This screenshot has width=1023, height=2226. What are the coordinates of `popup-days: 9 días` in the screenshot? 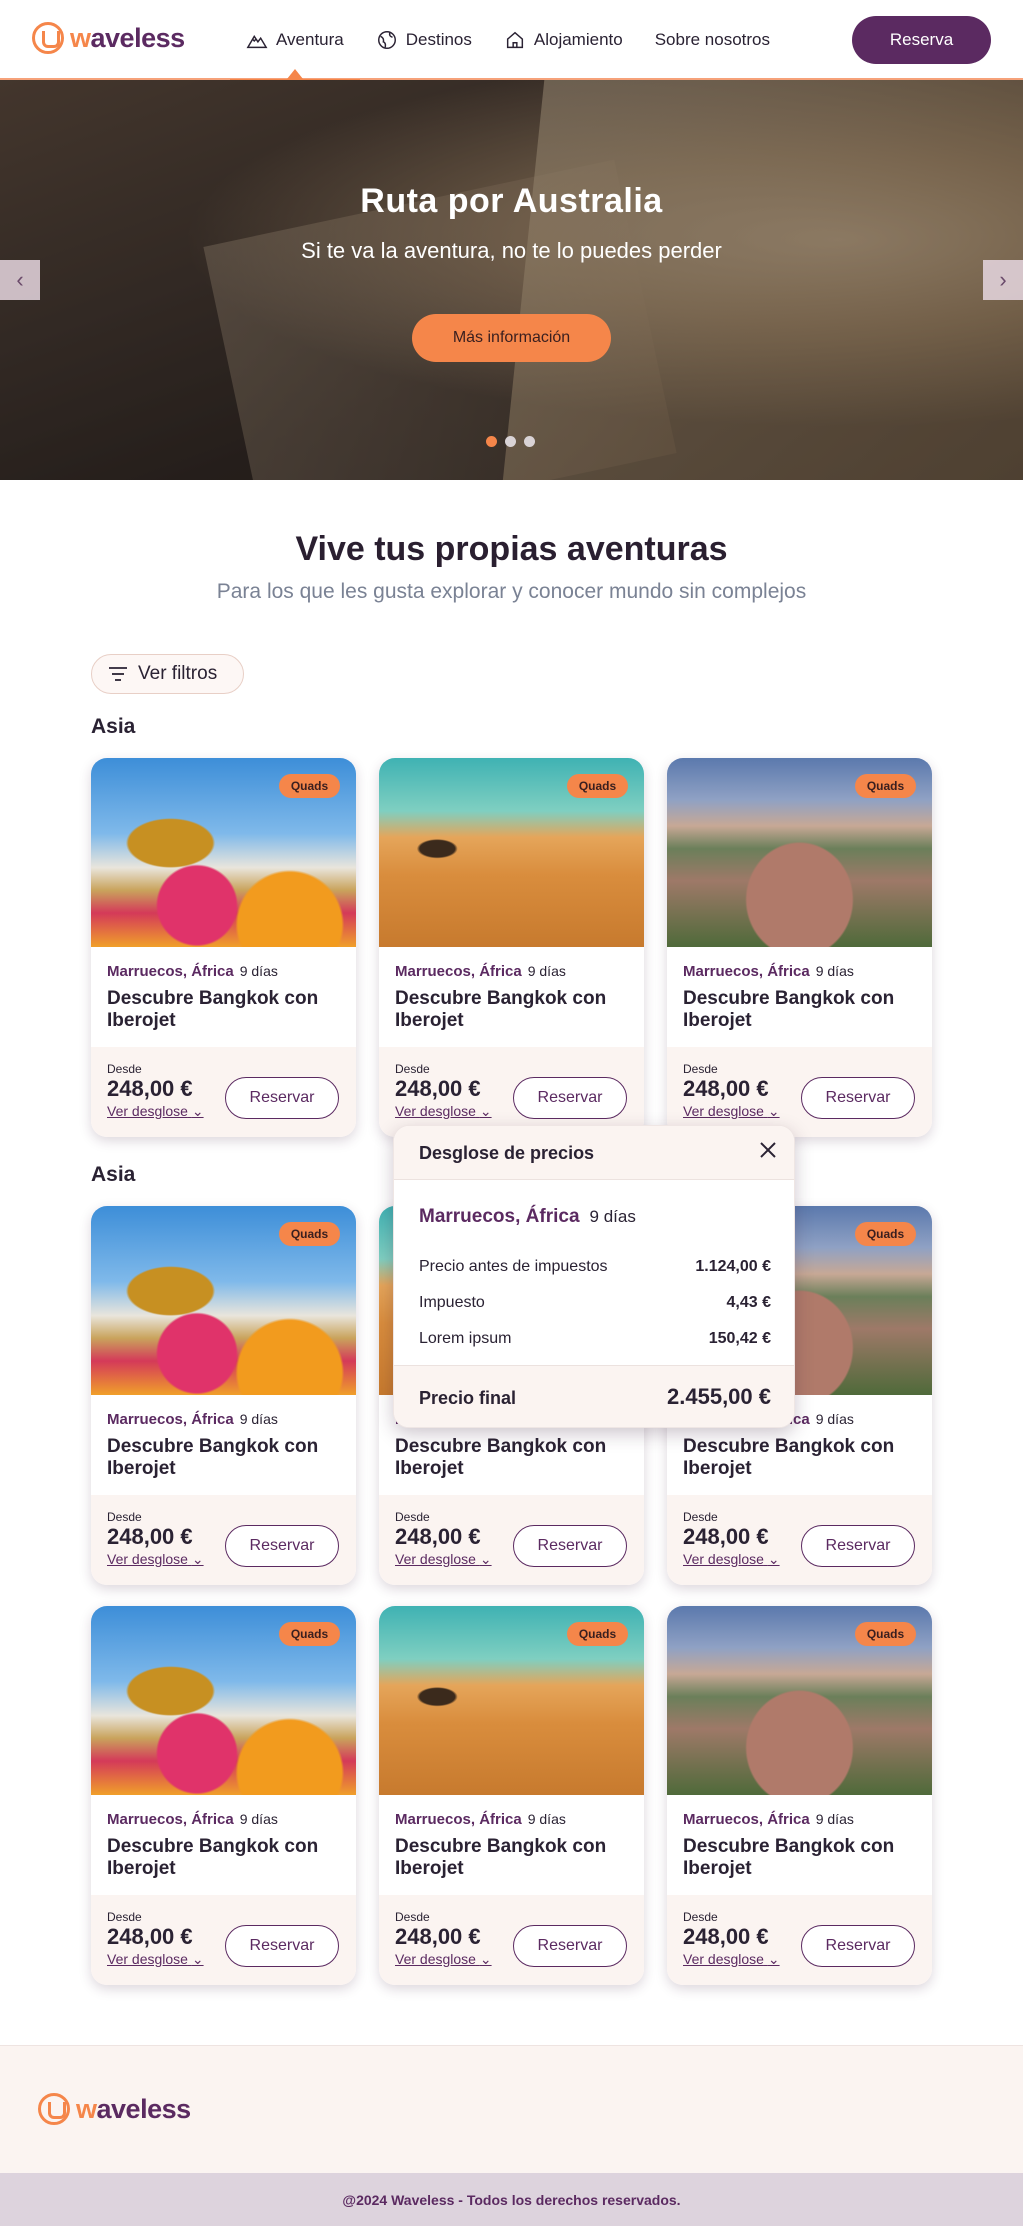 It's located at (612, 1216).